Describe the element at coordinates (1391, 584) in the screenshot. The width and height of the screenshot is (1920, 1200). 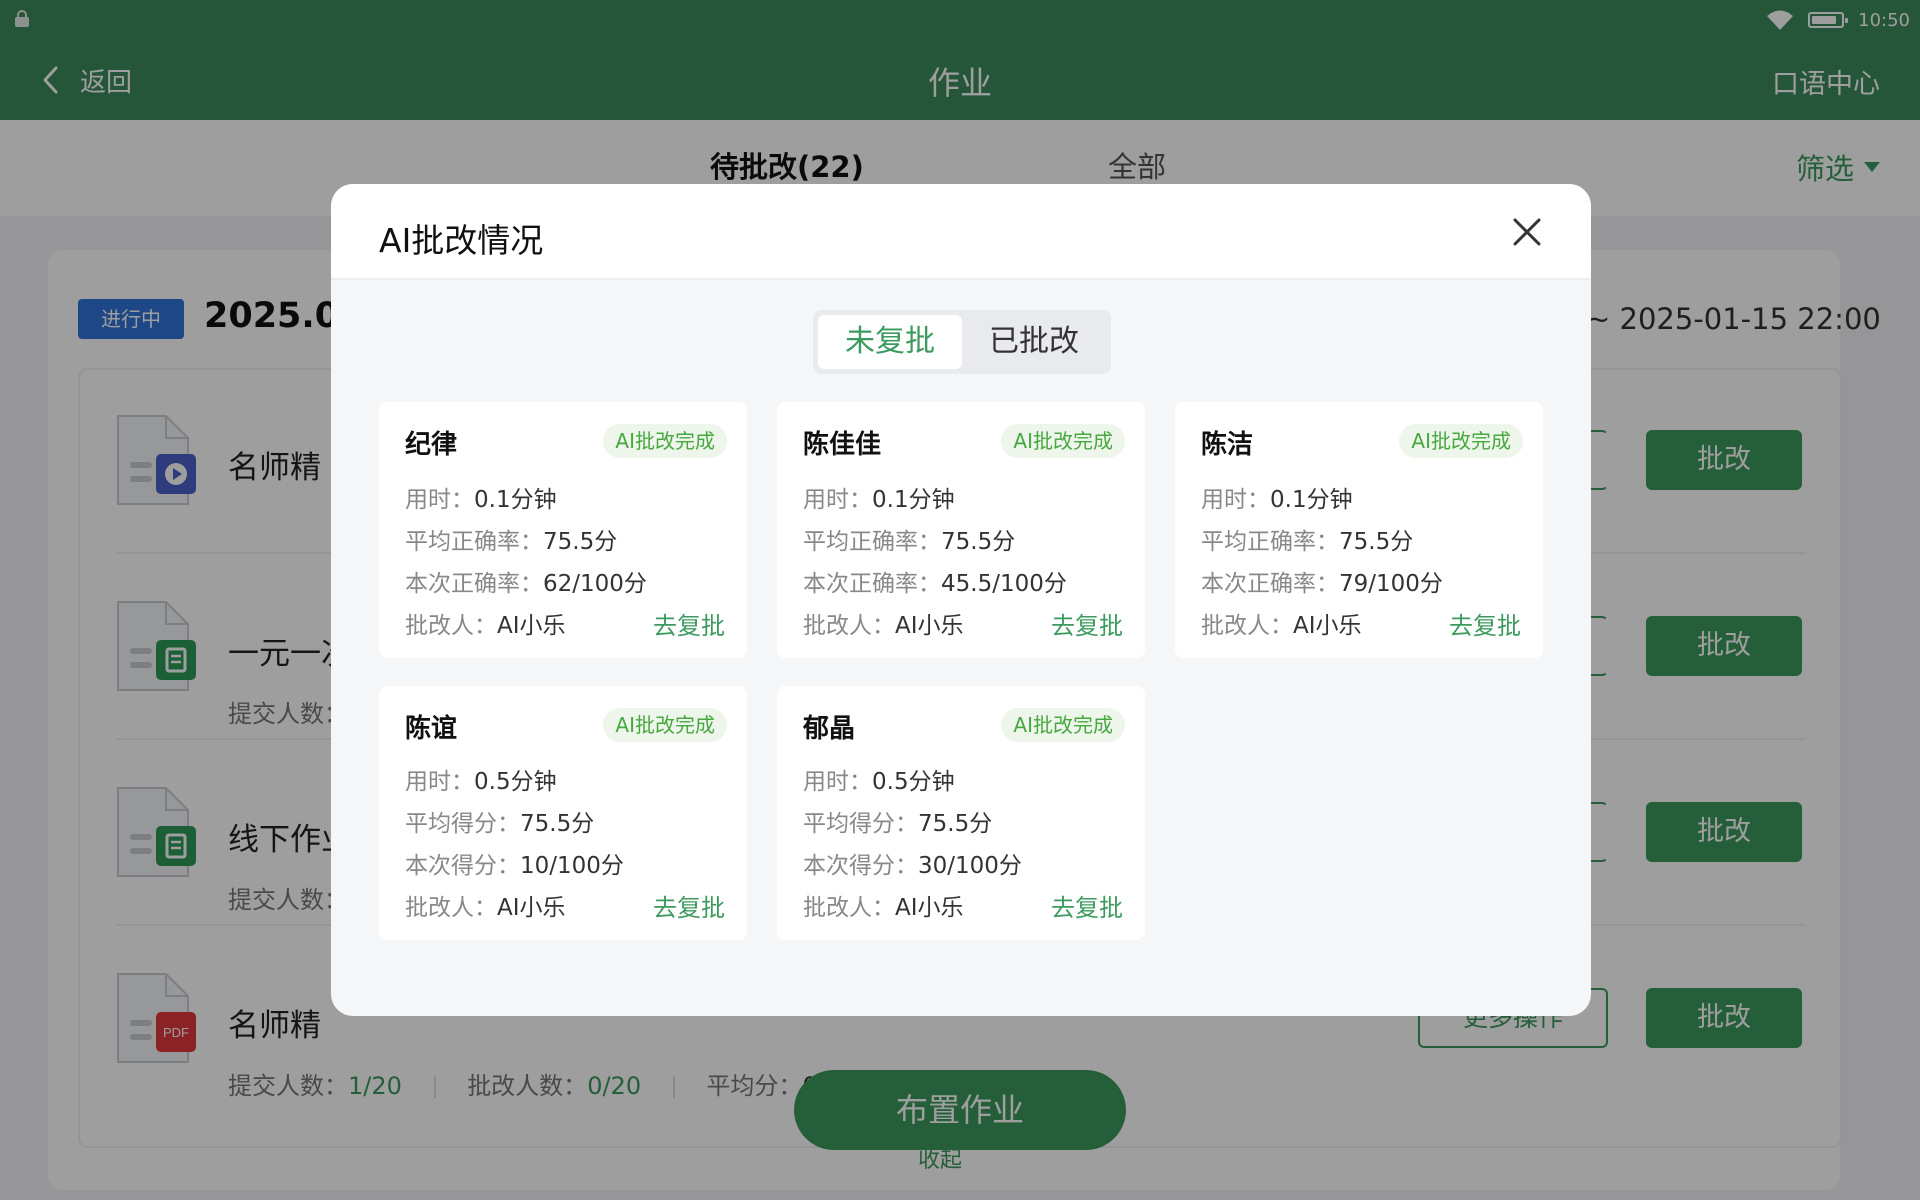
I see `field-value: 79/100分` at that location.